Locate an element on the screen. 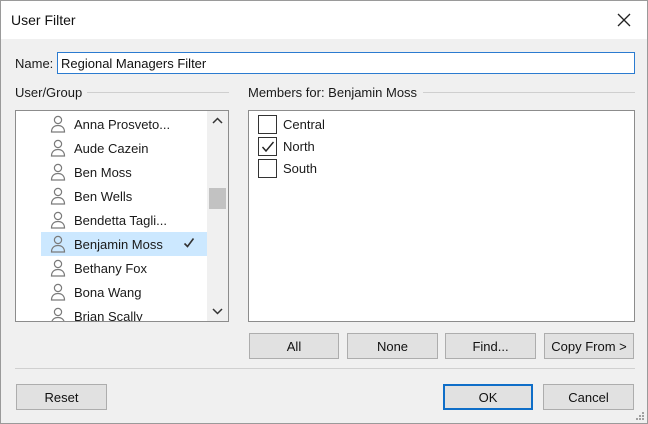  member-checkbox-north: North is located at coordinates (286, 146).